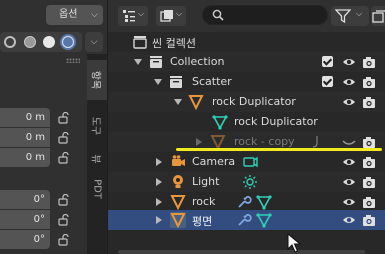 The width and height of the screenshot is (385, 254). I want to click on panel-drag-handle, so click(73, 60).